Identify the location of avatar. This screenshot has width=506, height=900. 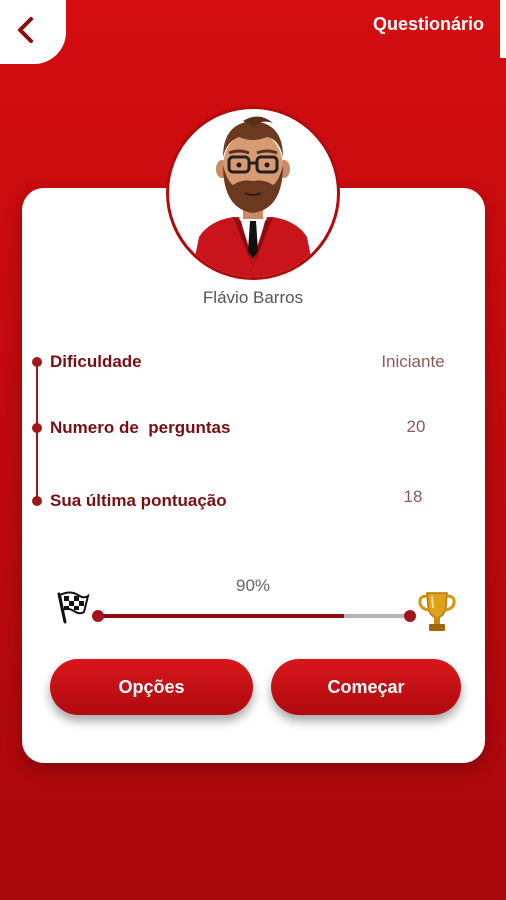
(253, 193).